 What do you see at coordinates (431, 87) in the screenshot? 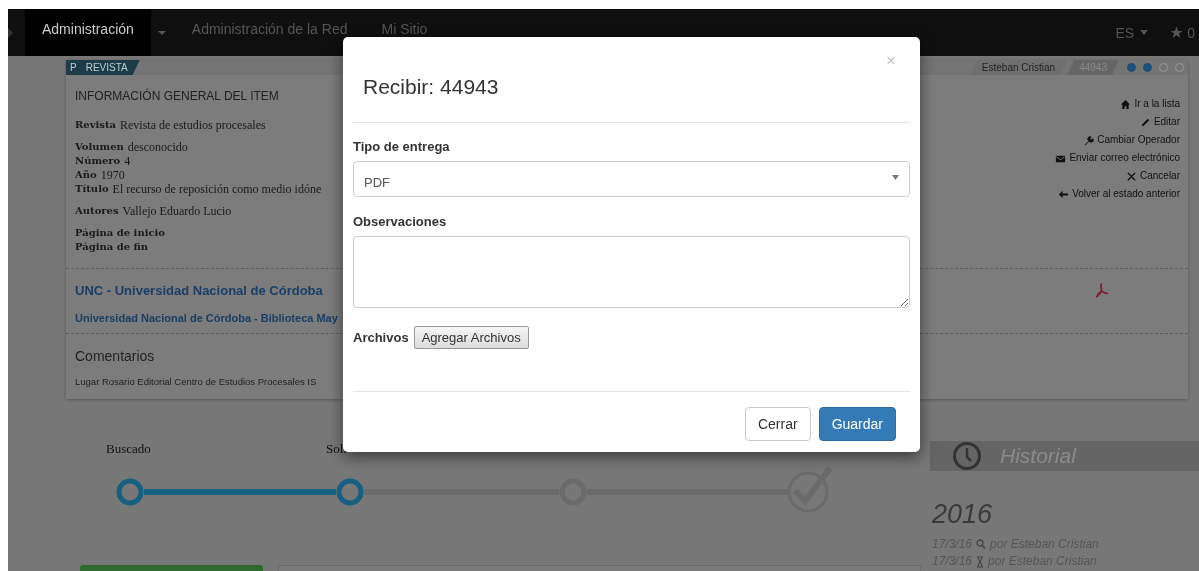
I see `dialog-title: Recibir: 44943` at bounding box center [431, 87].